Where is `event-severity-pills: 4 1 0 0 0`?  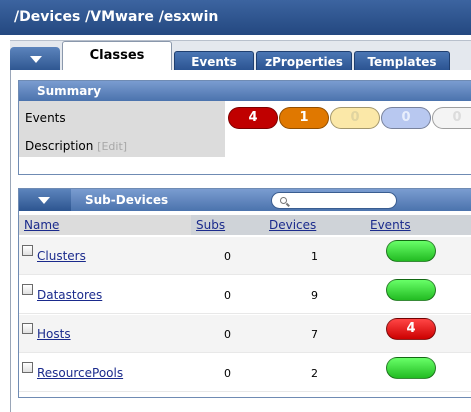
event-severity-pills: 4 1 0 0 0 is located at coordinates (349, 118).